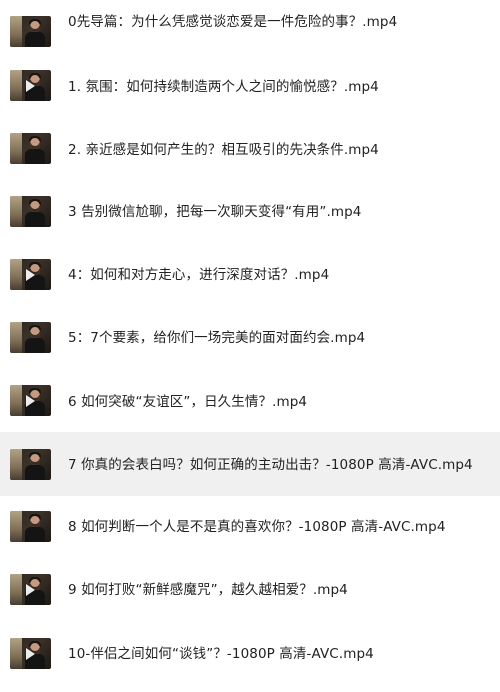 The width and height of the screenshot is (500, 692). Describe the element at coordinates (188, 402) in the screenshot. I see `file-name: 6 如何突破“友谊区”，日久生情？.mp4` at that location.